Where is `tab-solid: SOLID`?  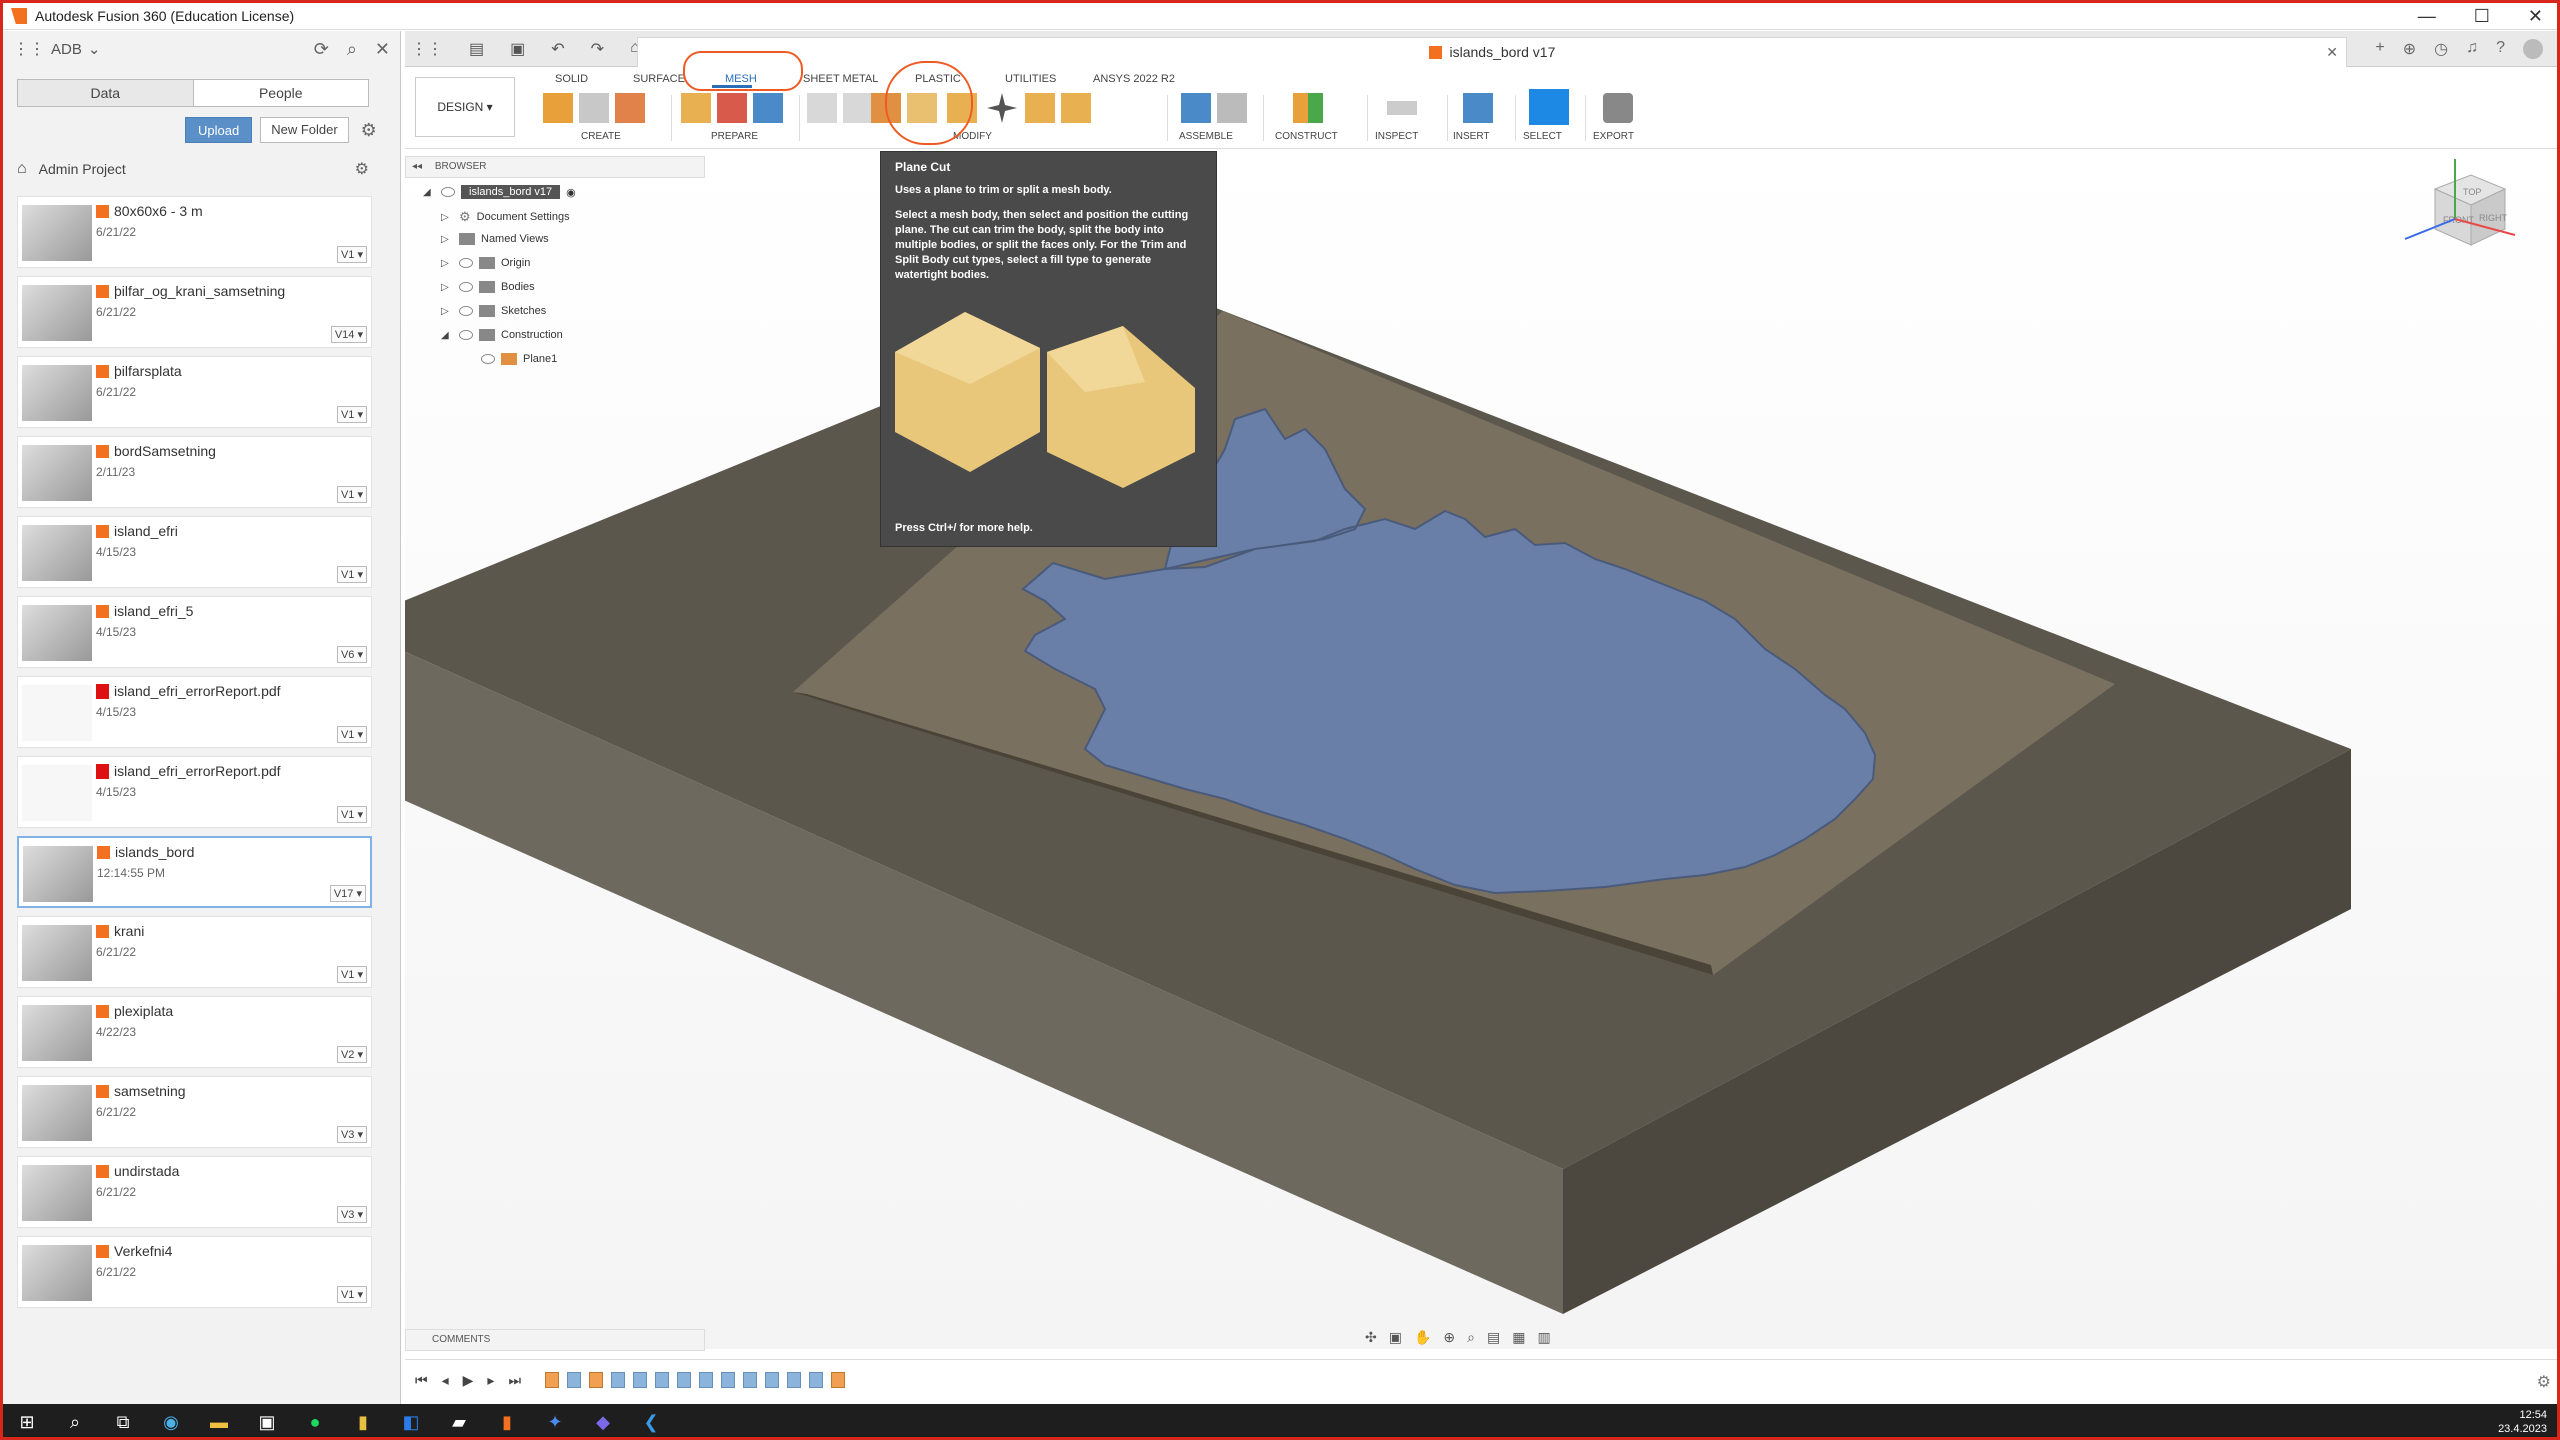 tab-solid: SOLID is located at coordinates (571, 79).